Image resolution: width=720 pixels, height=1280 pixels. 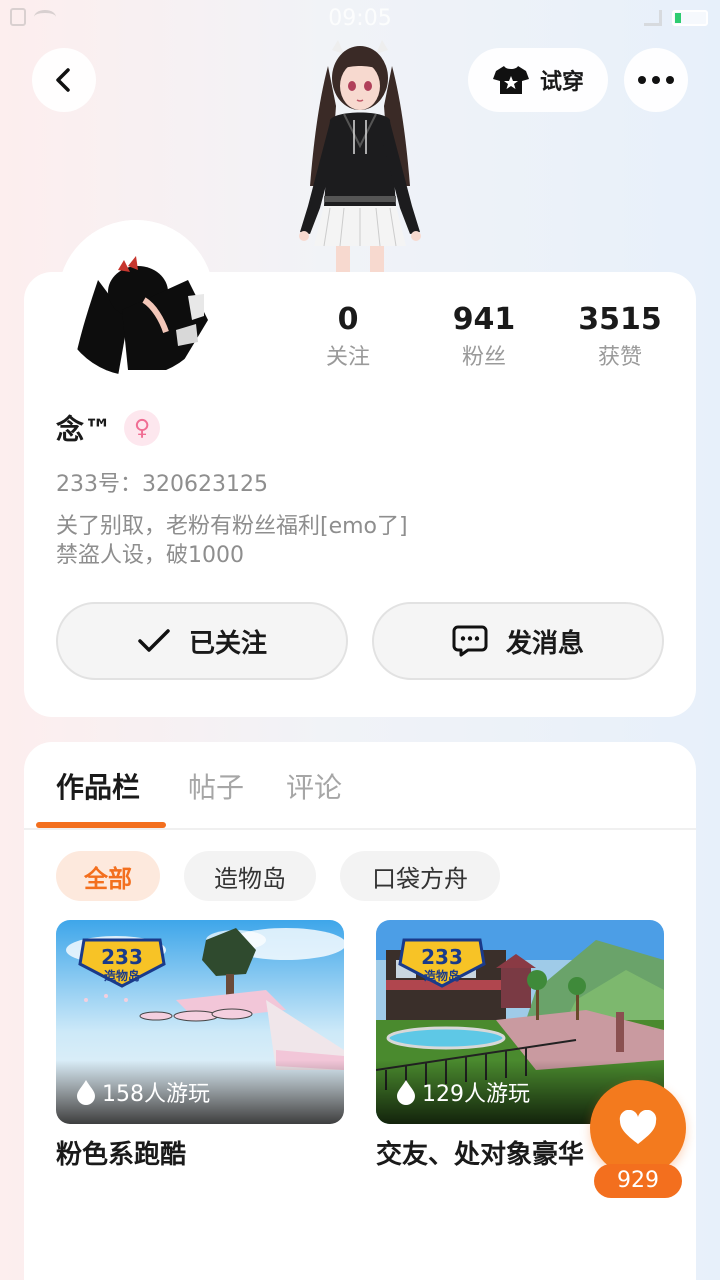 I want to click on play-count-text: 129人游玩, so click(x=476, y=1094).